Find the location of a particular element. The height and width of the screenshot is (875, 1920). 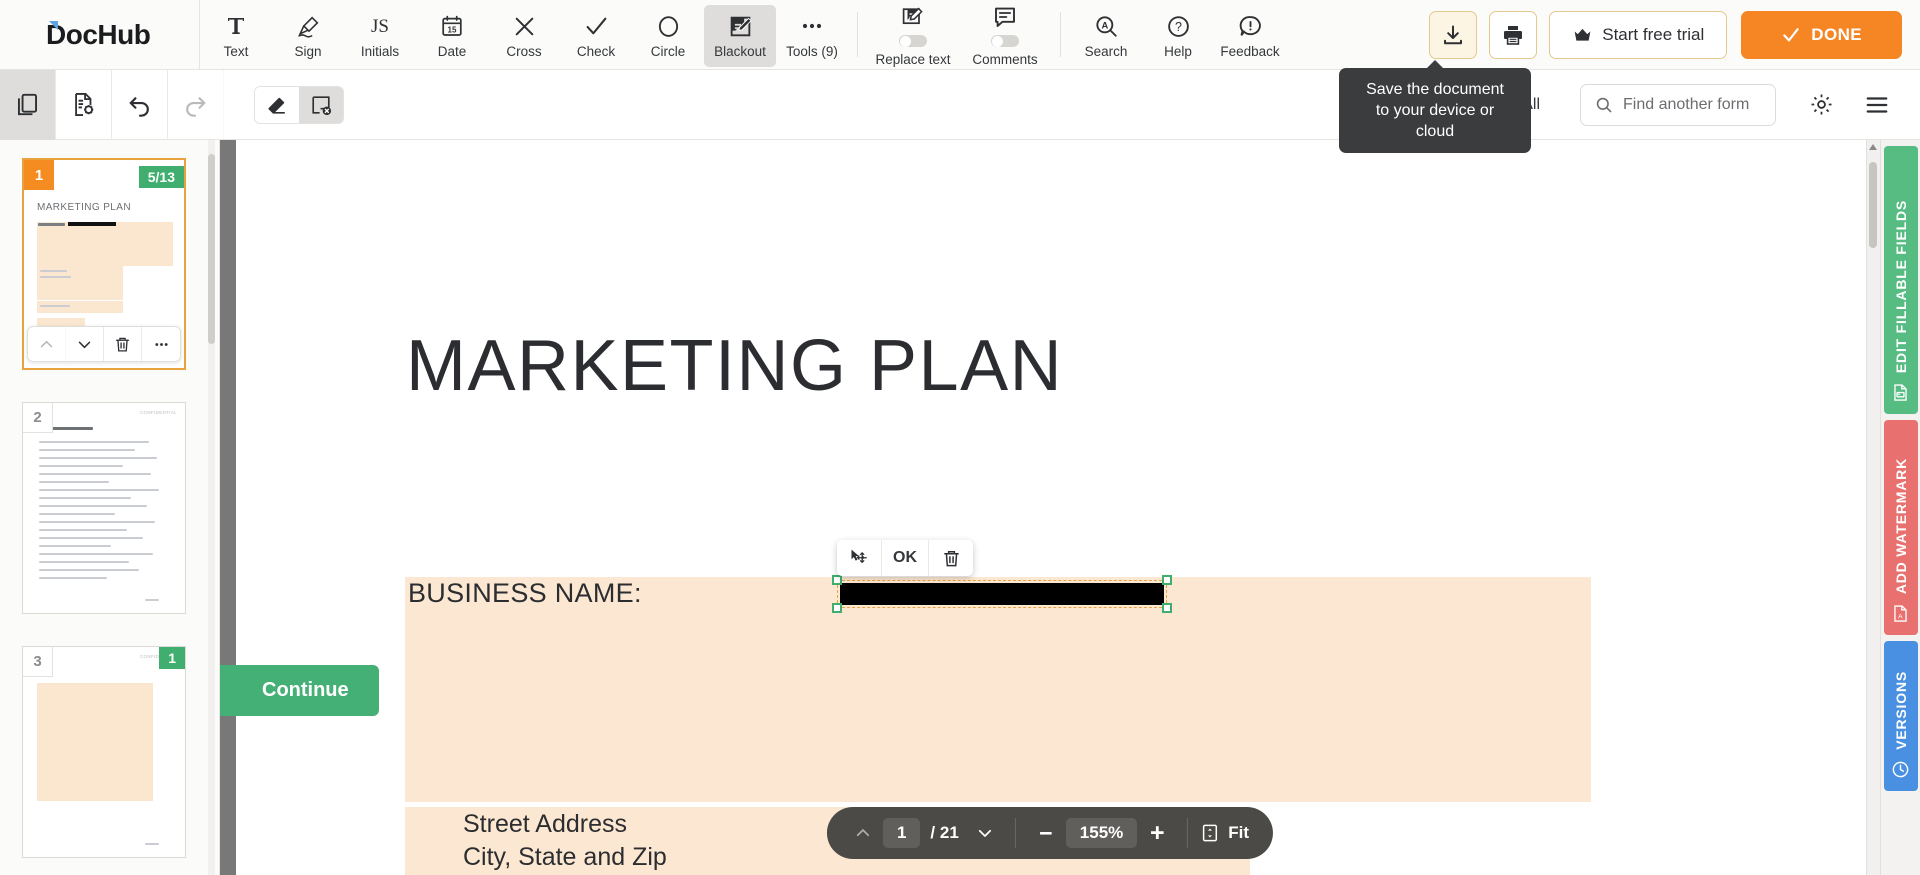

find-another-form-search: Find another form is located at coordinates (1678, 104).